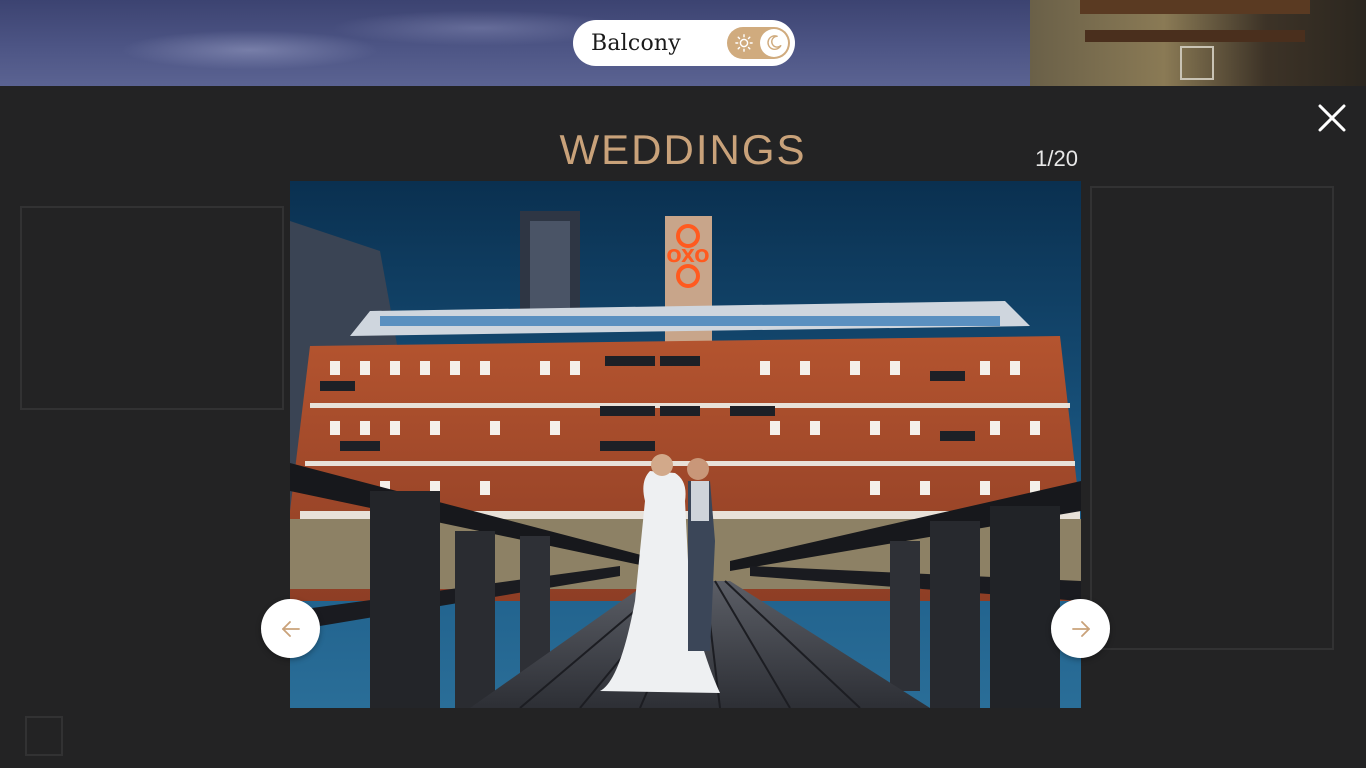 The width and height of the screenshot is (1366, 768). I want to click on brand-name: Balcony, so click(636, 43).